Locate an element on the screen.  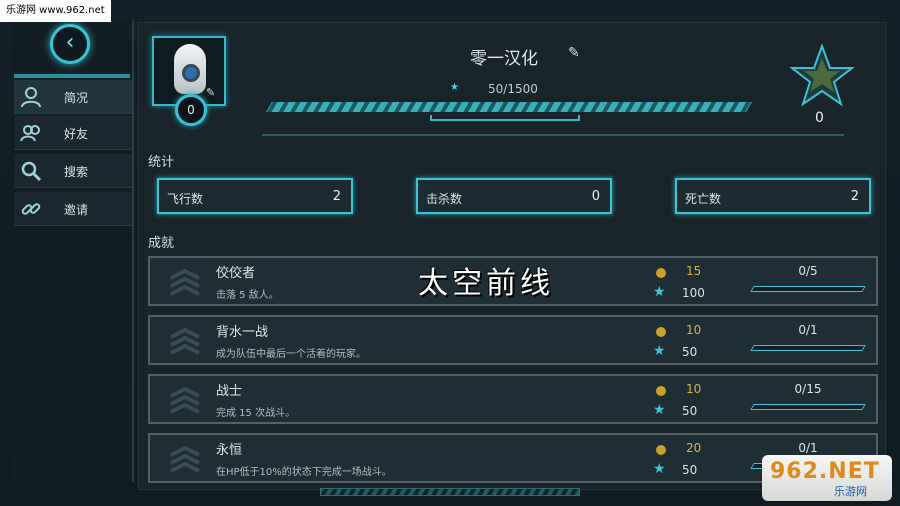
site-logo: 962.NET 乐游网 is located at coordinates (827, 478).